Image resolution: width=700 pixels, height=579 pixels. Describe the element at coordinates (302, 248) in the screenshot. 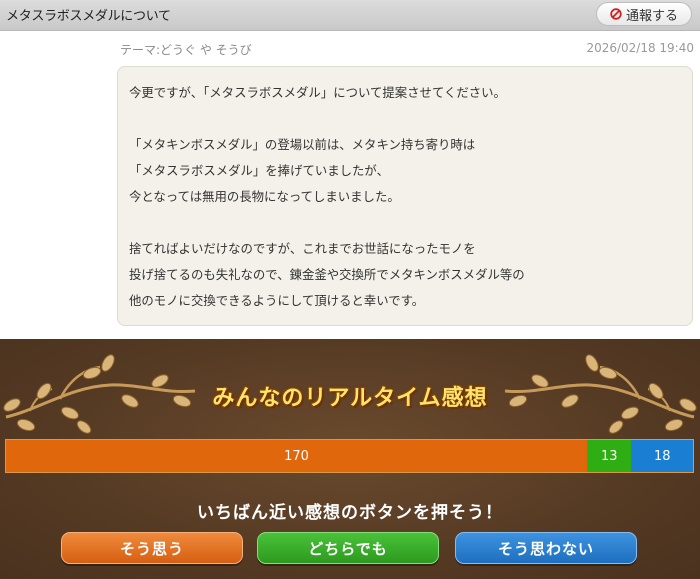

I see `post-line: 捨てればよいだけなのですが、これまでお世話になったモノを` at that location.